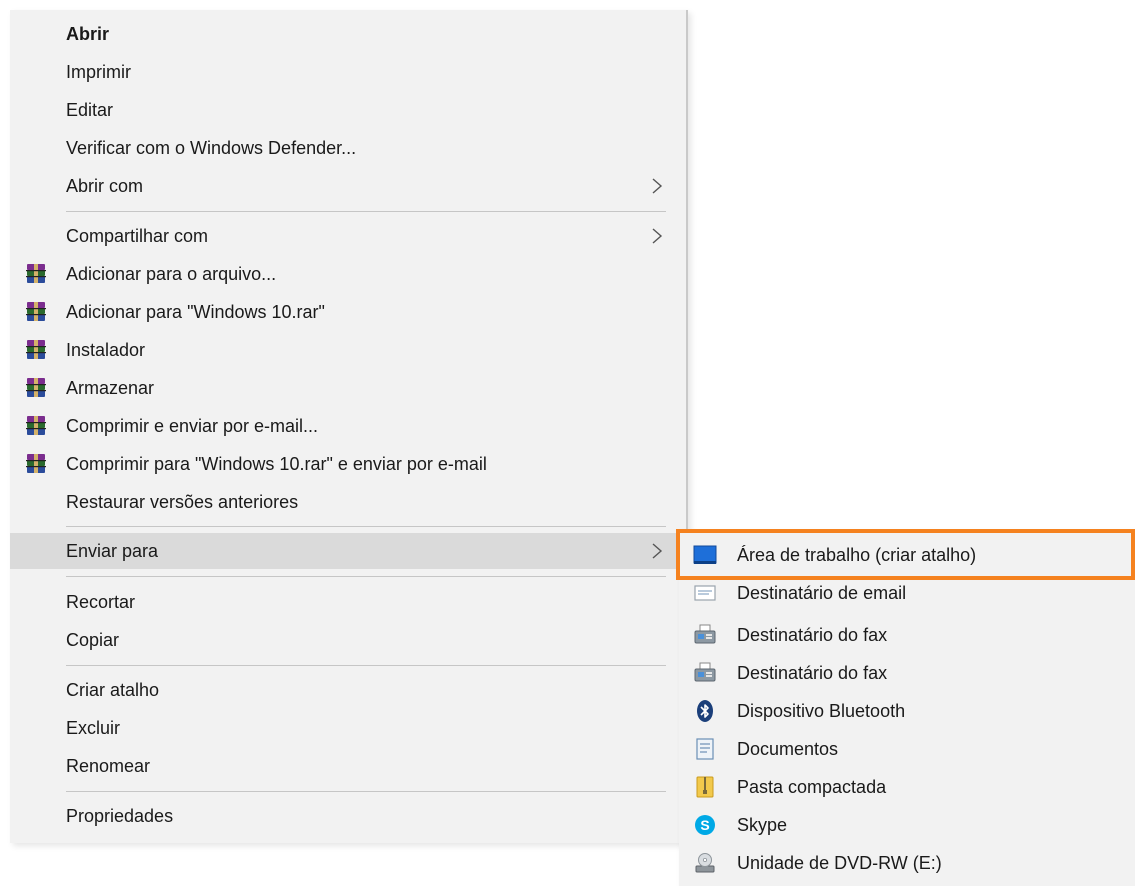 This screenshot has width=1135, height=886. Describe the element at coordinates (705, 593) in the screenshot. I see `mail-icon` at that location.